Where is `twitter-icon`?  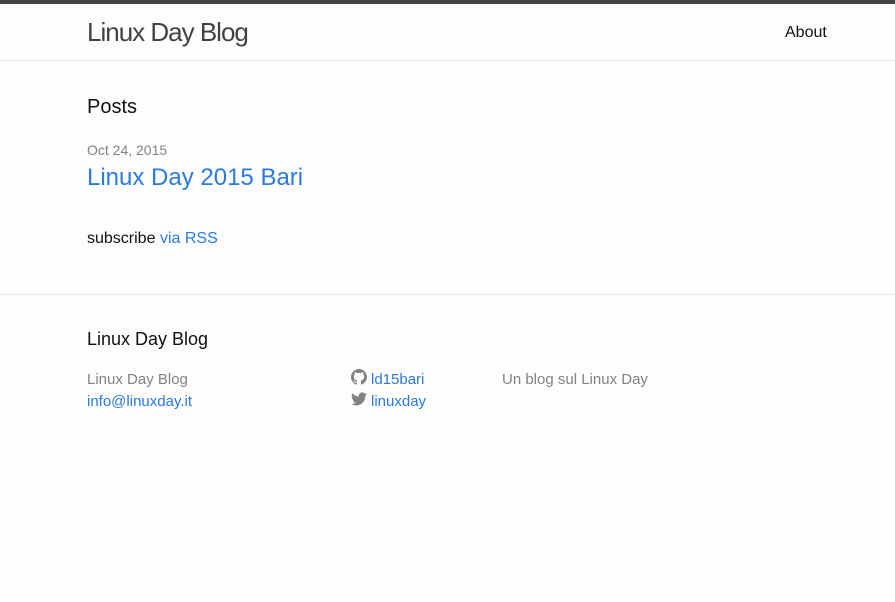 twitter-icon is located at coordinates (361, 402).